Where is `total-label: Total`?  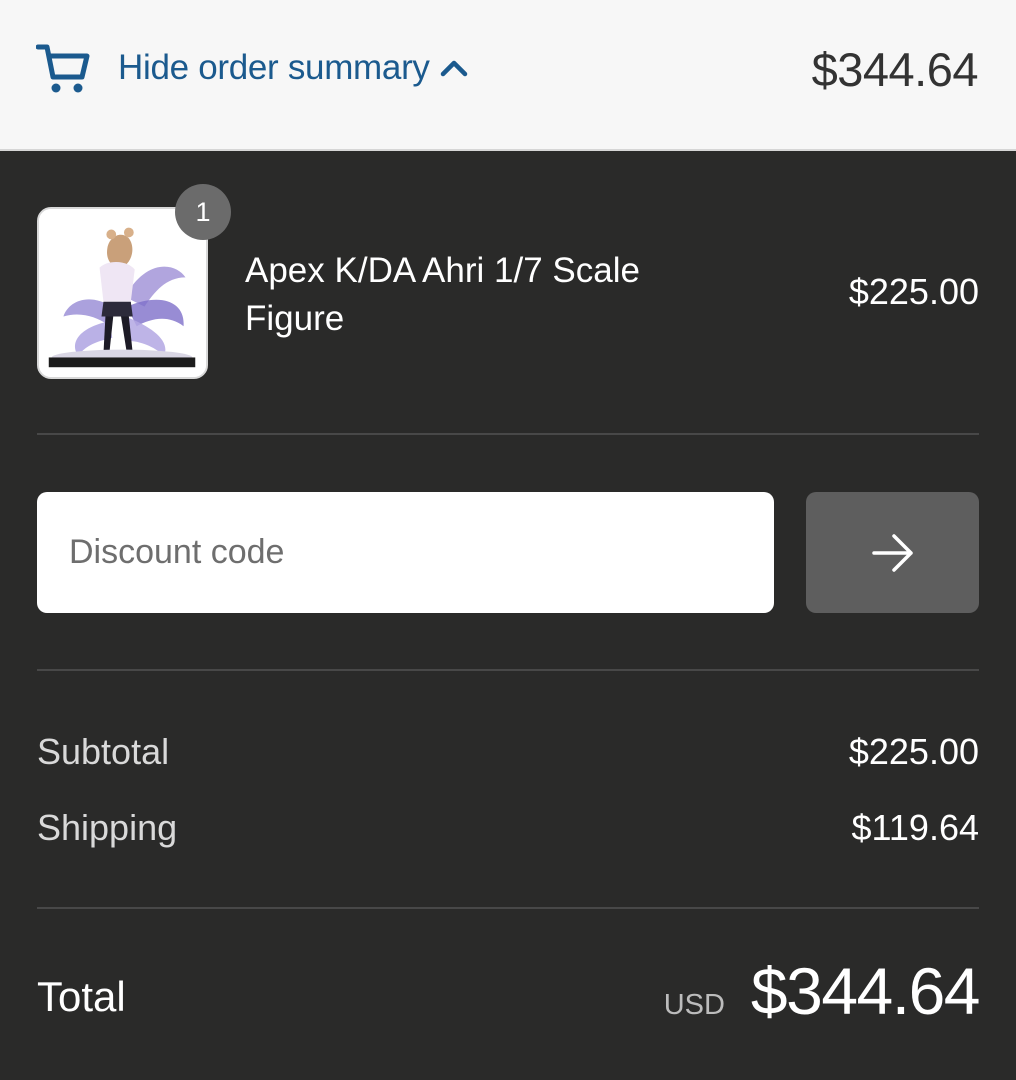 total-label: Total is located at coordinates (81, 996).